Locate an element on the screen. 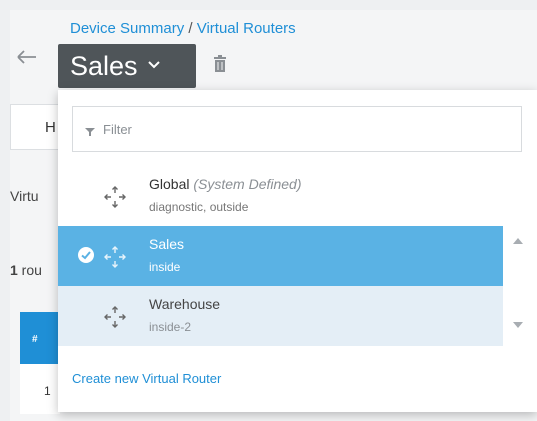 Image resolution: width=537 pixels, height=421 pixels. background-table-header: # is located at coordinates (40, 338).